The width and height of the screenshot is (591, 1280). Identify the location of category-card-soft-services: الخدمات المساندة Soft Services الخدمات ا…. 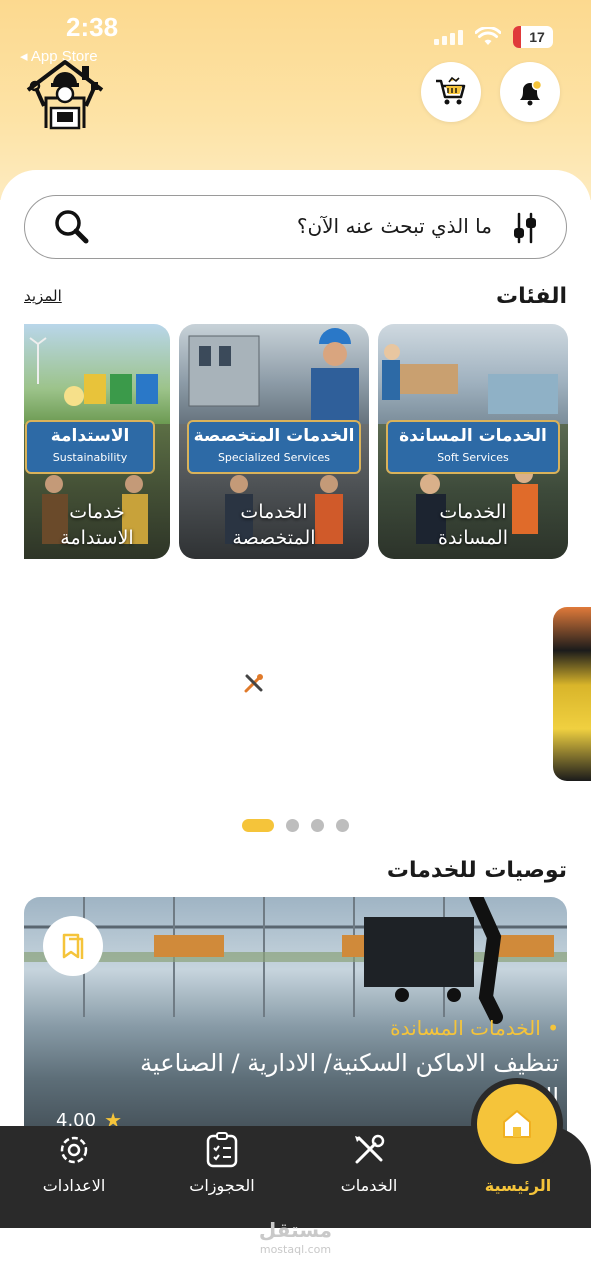
(473, 441).